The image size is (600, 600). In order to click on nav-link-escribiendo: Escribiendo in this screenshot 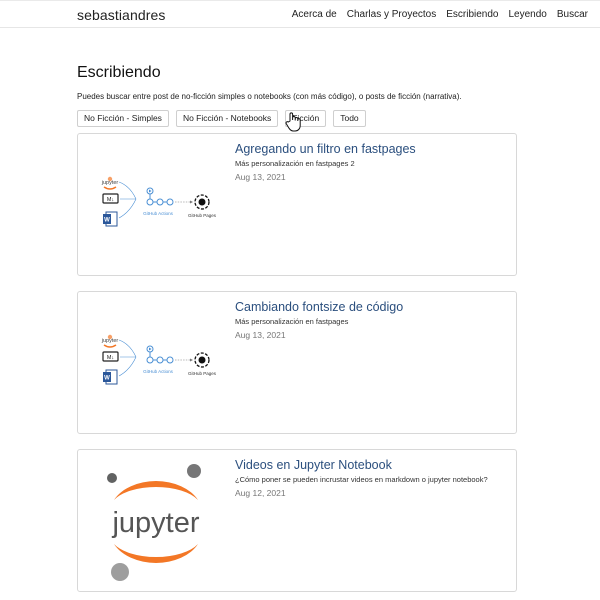, I will do `click(472, 14)`.